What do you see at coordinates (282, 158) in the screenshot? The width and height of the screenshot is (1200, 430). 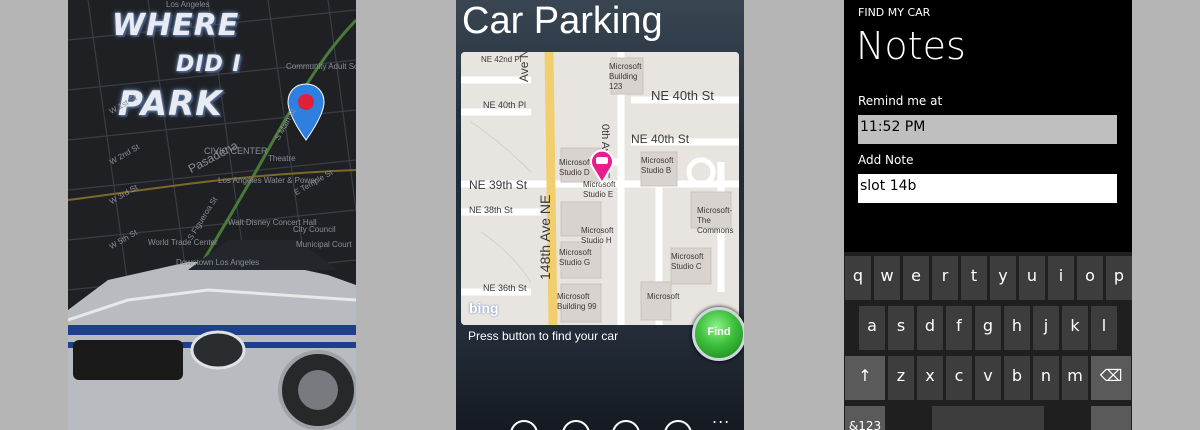 I see `map-label: Theatre` at bounding box center [282, 158].